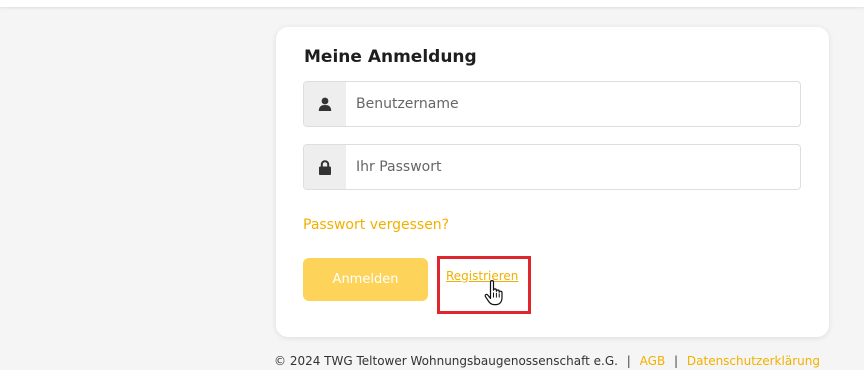 The width and height of the screenshot is (864, 370). I want to click on privacy-link: Datenschutzerklärung, so click(753, 361).